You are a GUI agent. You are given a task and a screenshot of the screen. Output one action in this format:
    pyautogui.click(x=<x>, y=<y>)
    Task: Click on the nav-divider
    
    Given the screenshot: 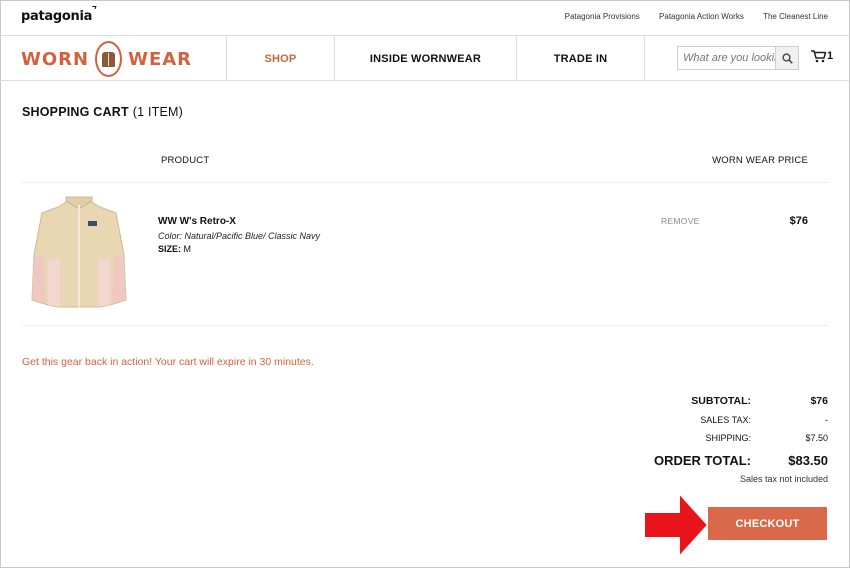 What is the action you would take?
    pyautogui.click(x=644, y=58)
    